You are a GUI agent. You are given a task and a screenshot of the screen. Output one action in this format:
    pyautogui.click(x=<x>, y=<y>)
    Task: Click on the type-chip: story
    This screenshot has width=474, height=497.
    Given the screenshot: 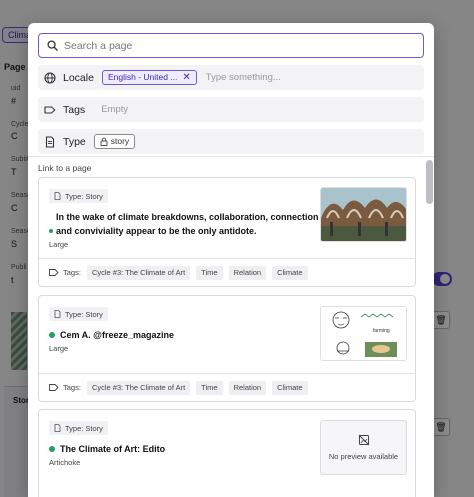 What is the action you would take?
    pyautogui.click(x=114, y=141)
    